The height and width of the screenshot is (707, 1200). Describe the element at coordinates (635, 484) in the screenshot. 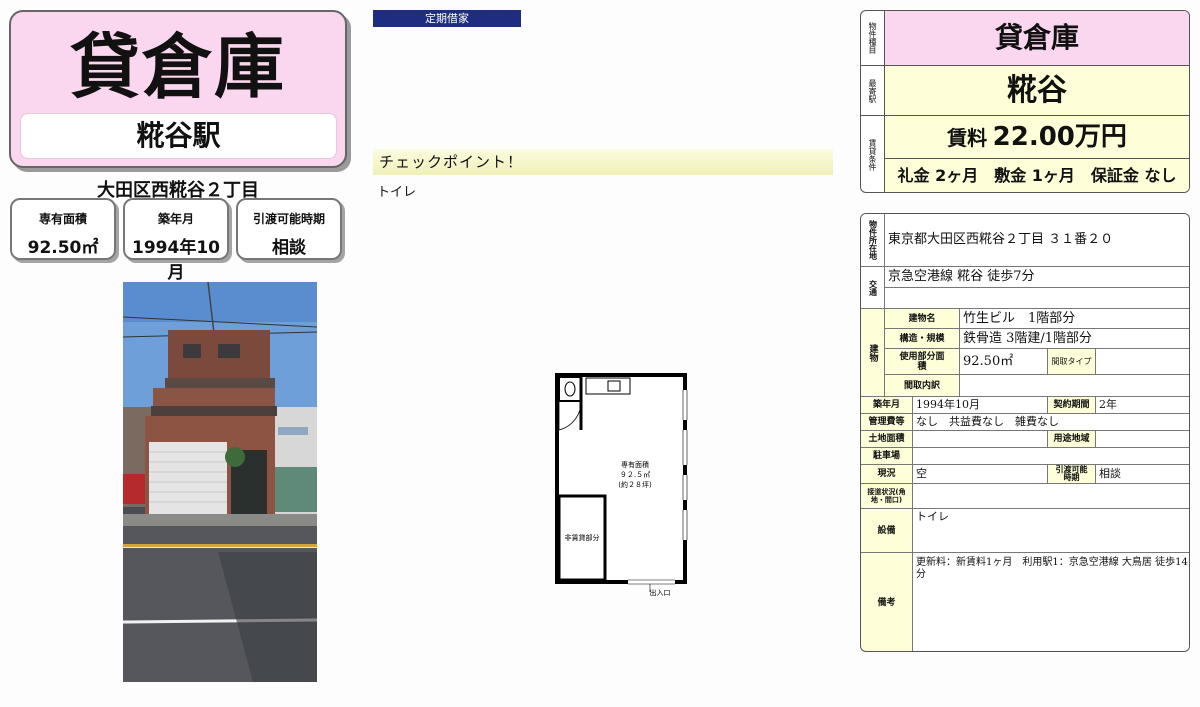

I see `plan-area-tsubo: (約２８坪)` at that location.